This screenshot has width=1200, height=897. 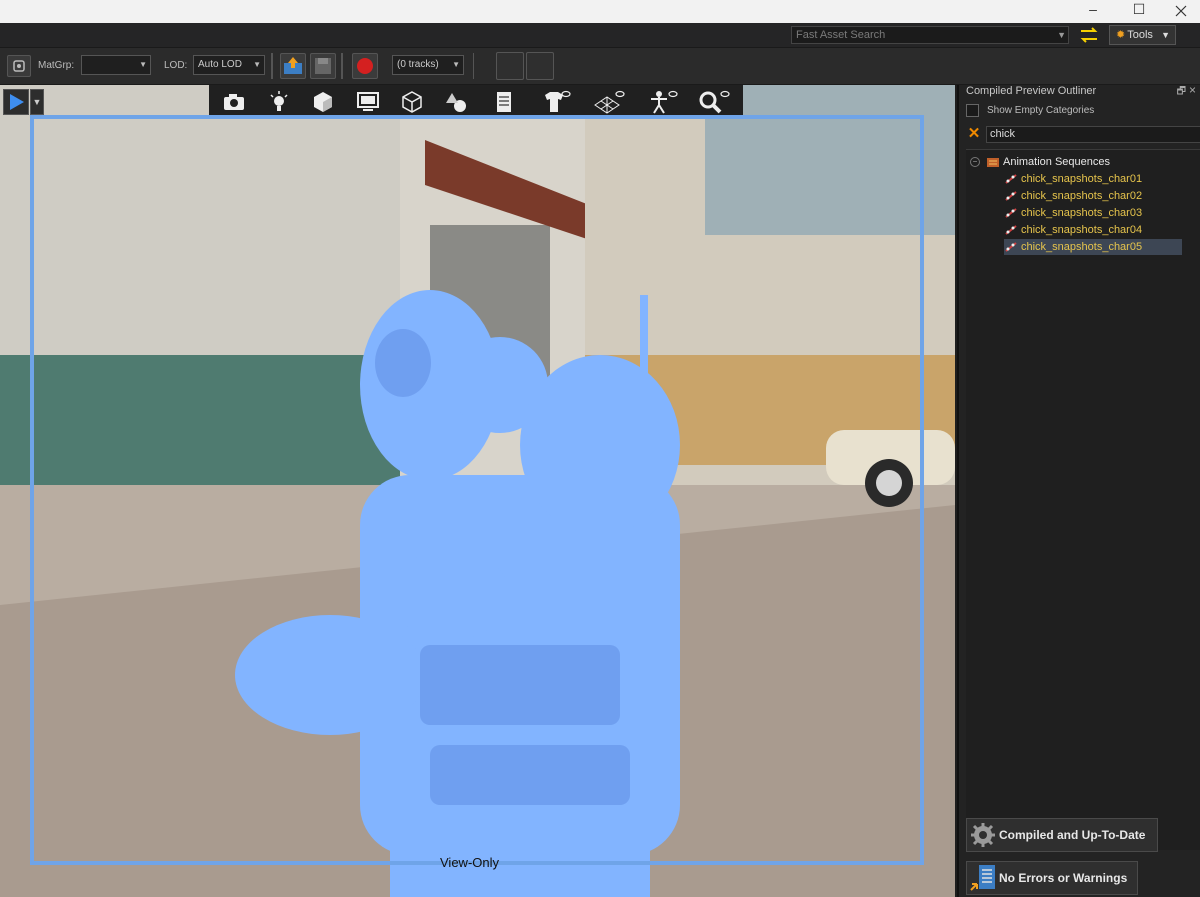 What do you see at coordinates (1089, 35) in the screenshot?
I see `swap-arrows-icon` at bounding box center [1089, 35].